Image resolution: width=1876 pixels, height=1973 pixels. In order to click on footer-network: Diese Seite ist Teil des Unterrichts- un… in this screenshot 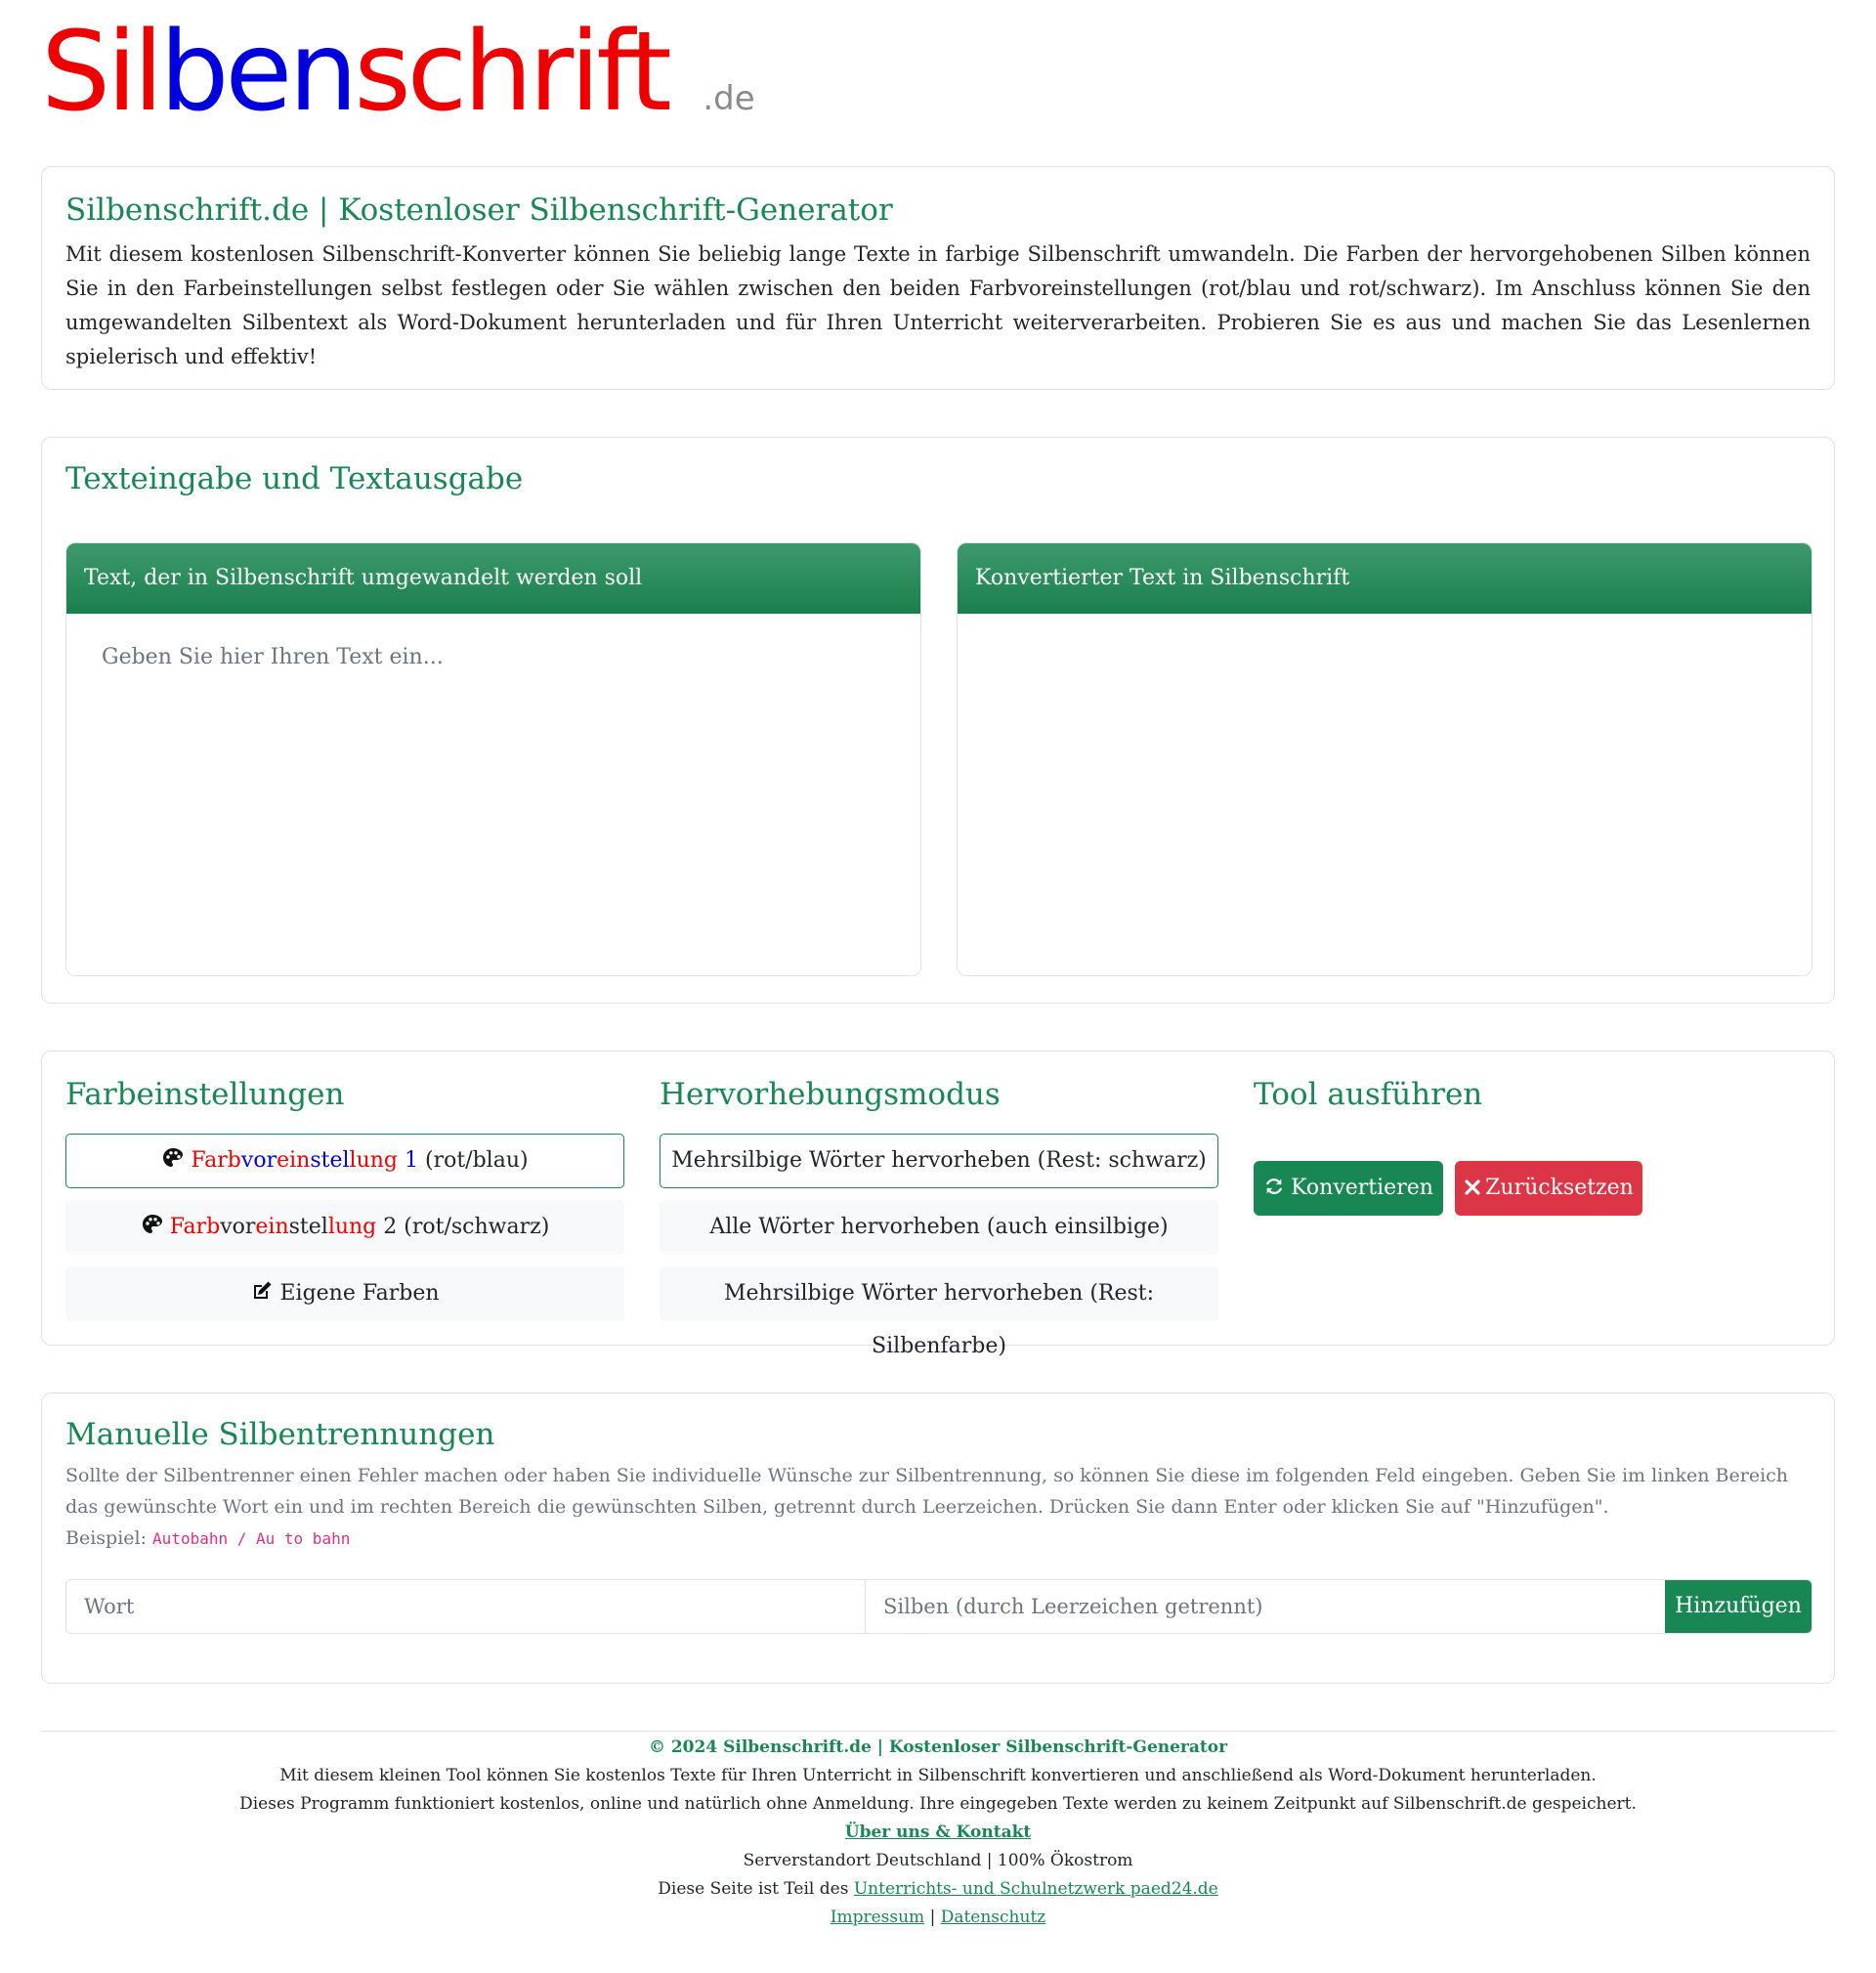, I will do `click(938, 1889)`.